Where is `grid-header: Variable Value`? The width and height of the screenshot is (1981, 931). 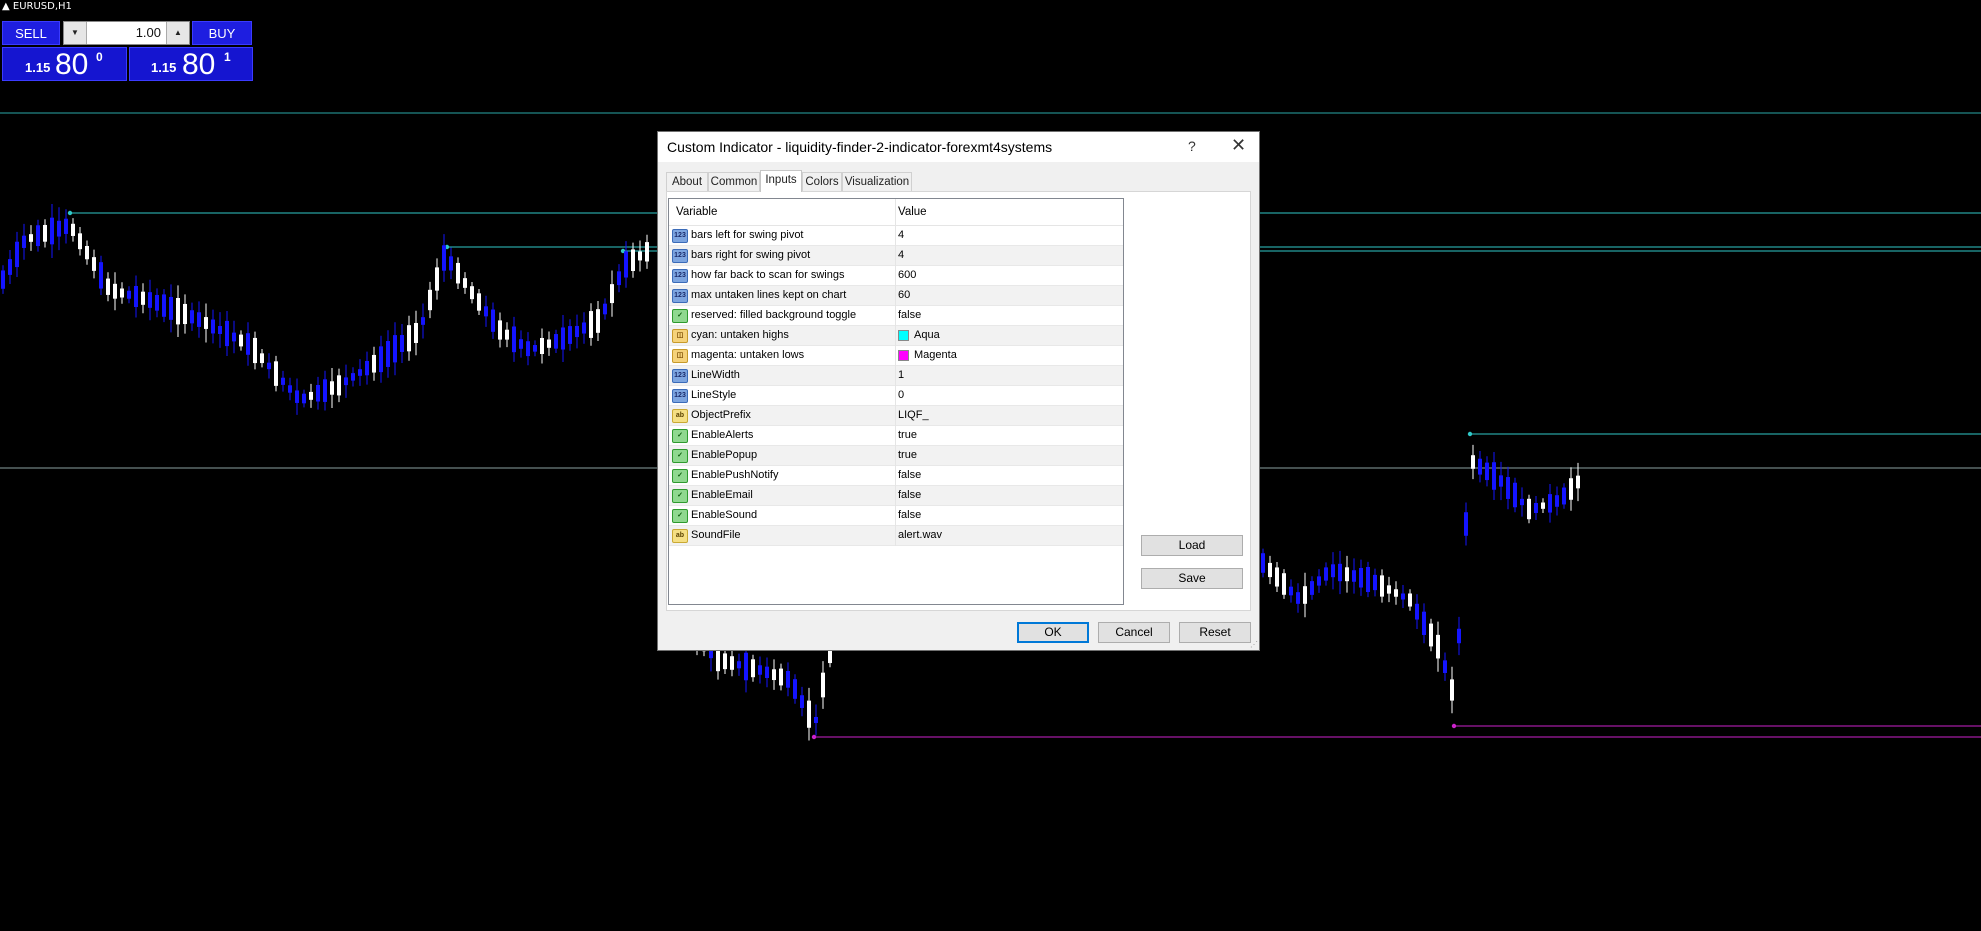 grid-header: Variable Value is located at coordinates (896, 212).